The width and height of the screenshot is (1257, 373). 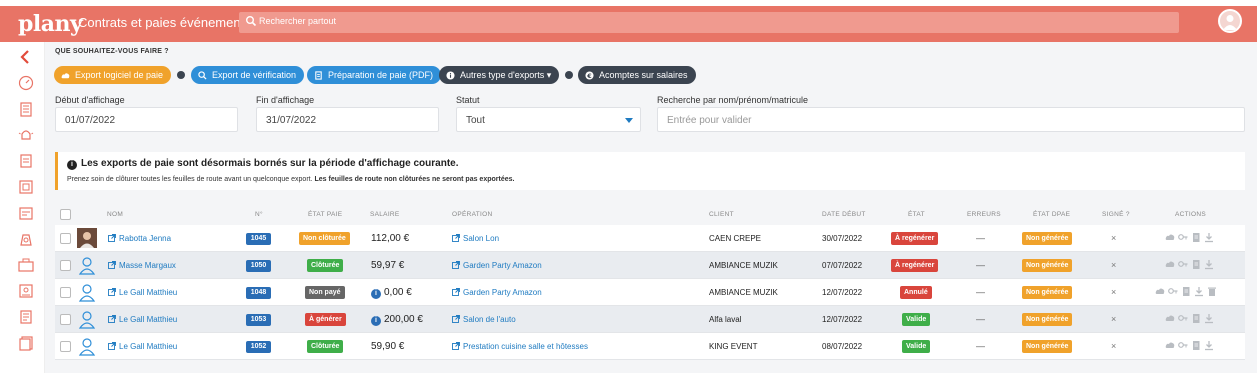 What do you see at coordinates (489, 319) in the screenshot?
I see `operation-name: Salon de l'auto` at bounding box center [489, 319].